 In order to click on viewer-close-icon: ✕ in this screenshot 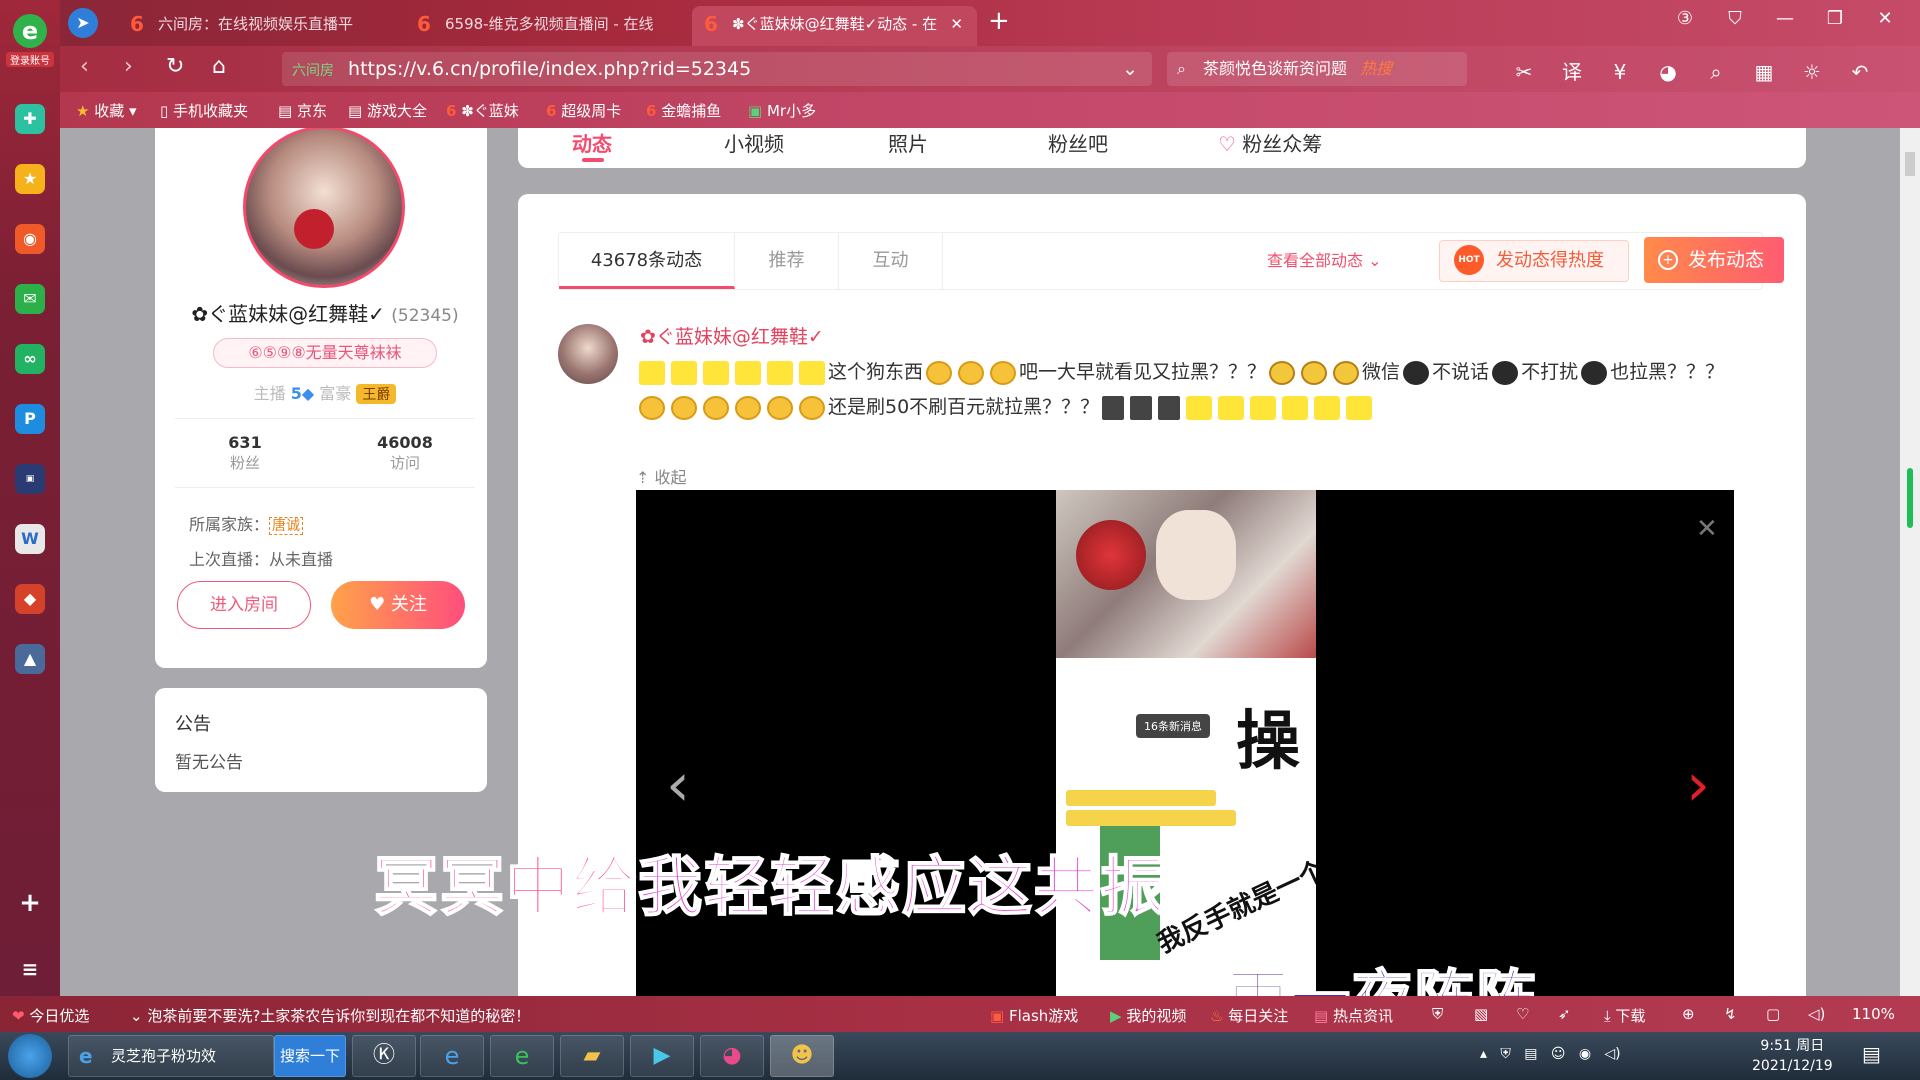, I will do `click(1707, 529)`.